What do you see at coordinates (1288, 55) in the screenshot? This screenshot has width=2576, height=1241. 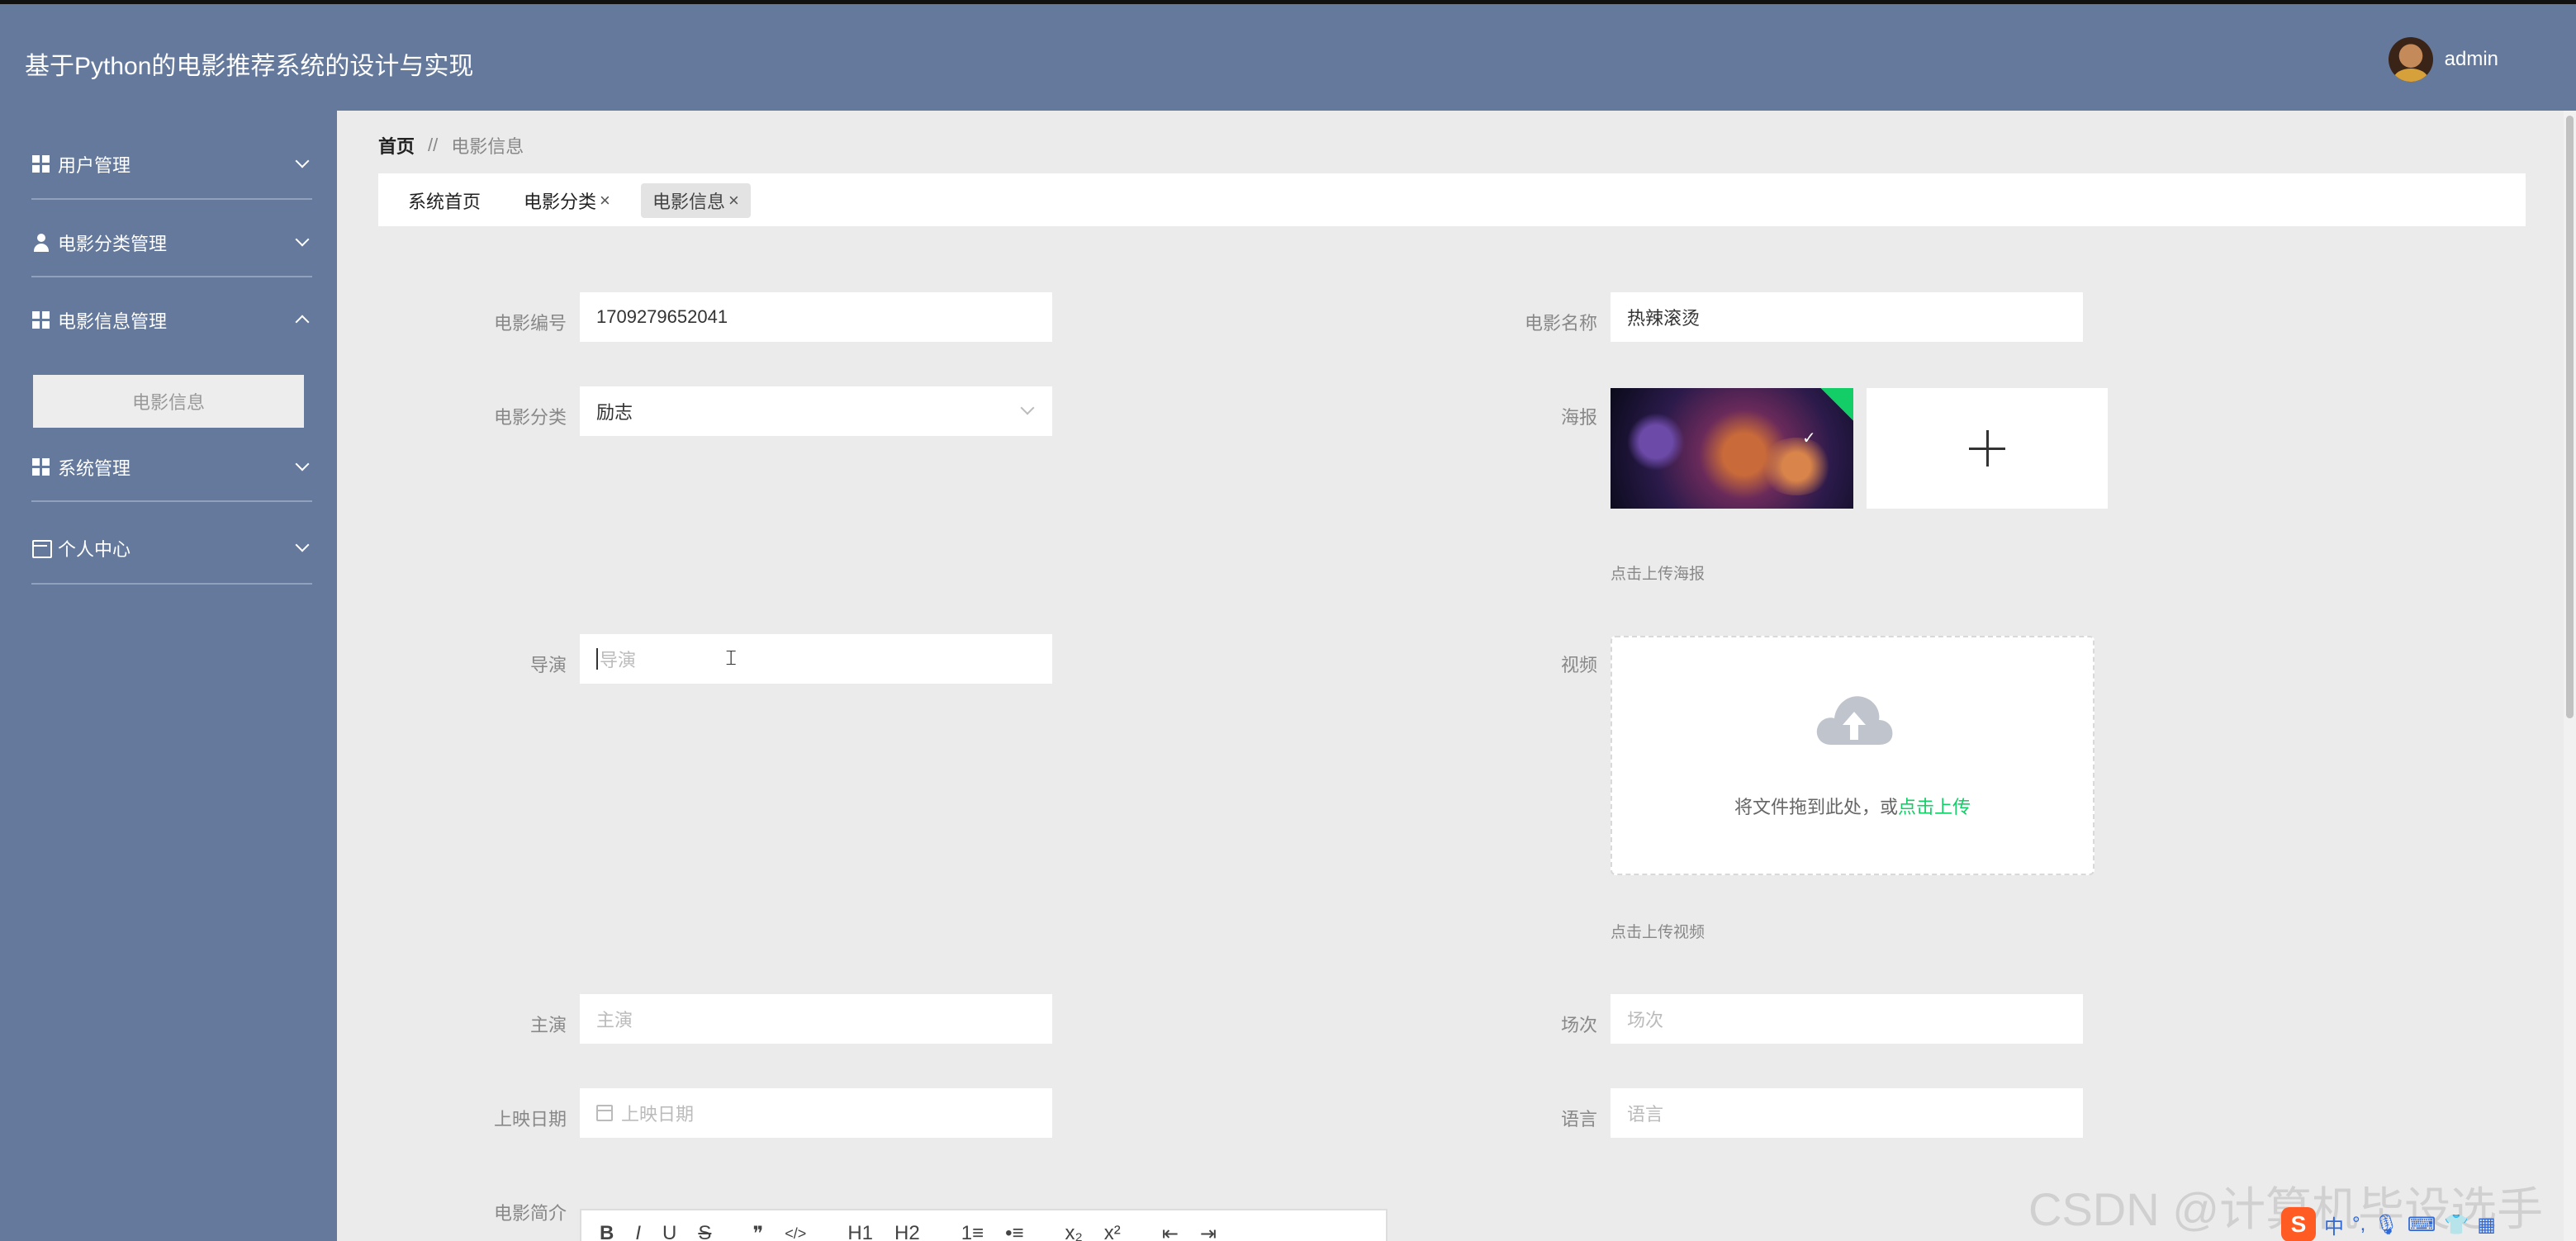 I see `top-header: 基于Python的电影推荐系统的设计与实现 admin` at bounding box center [1288, 55].